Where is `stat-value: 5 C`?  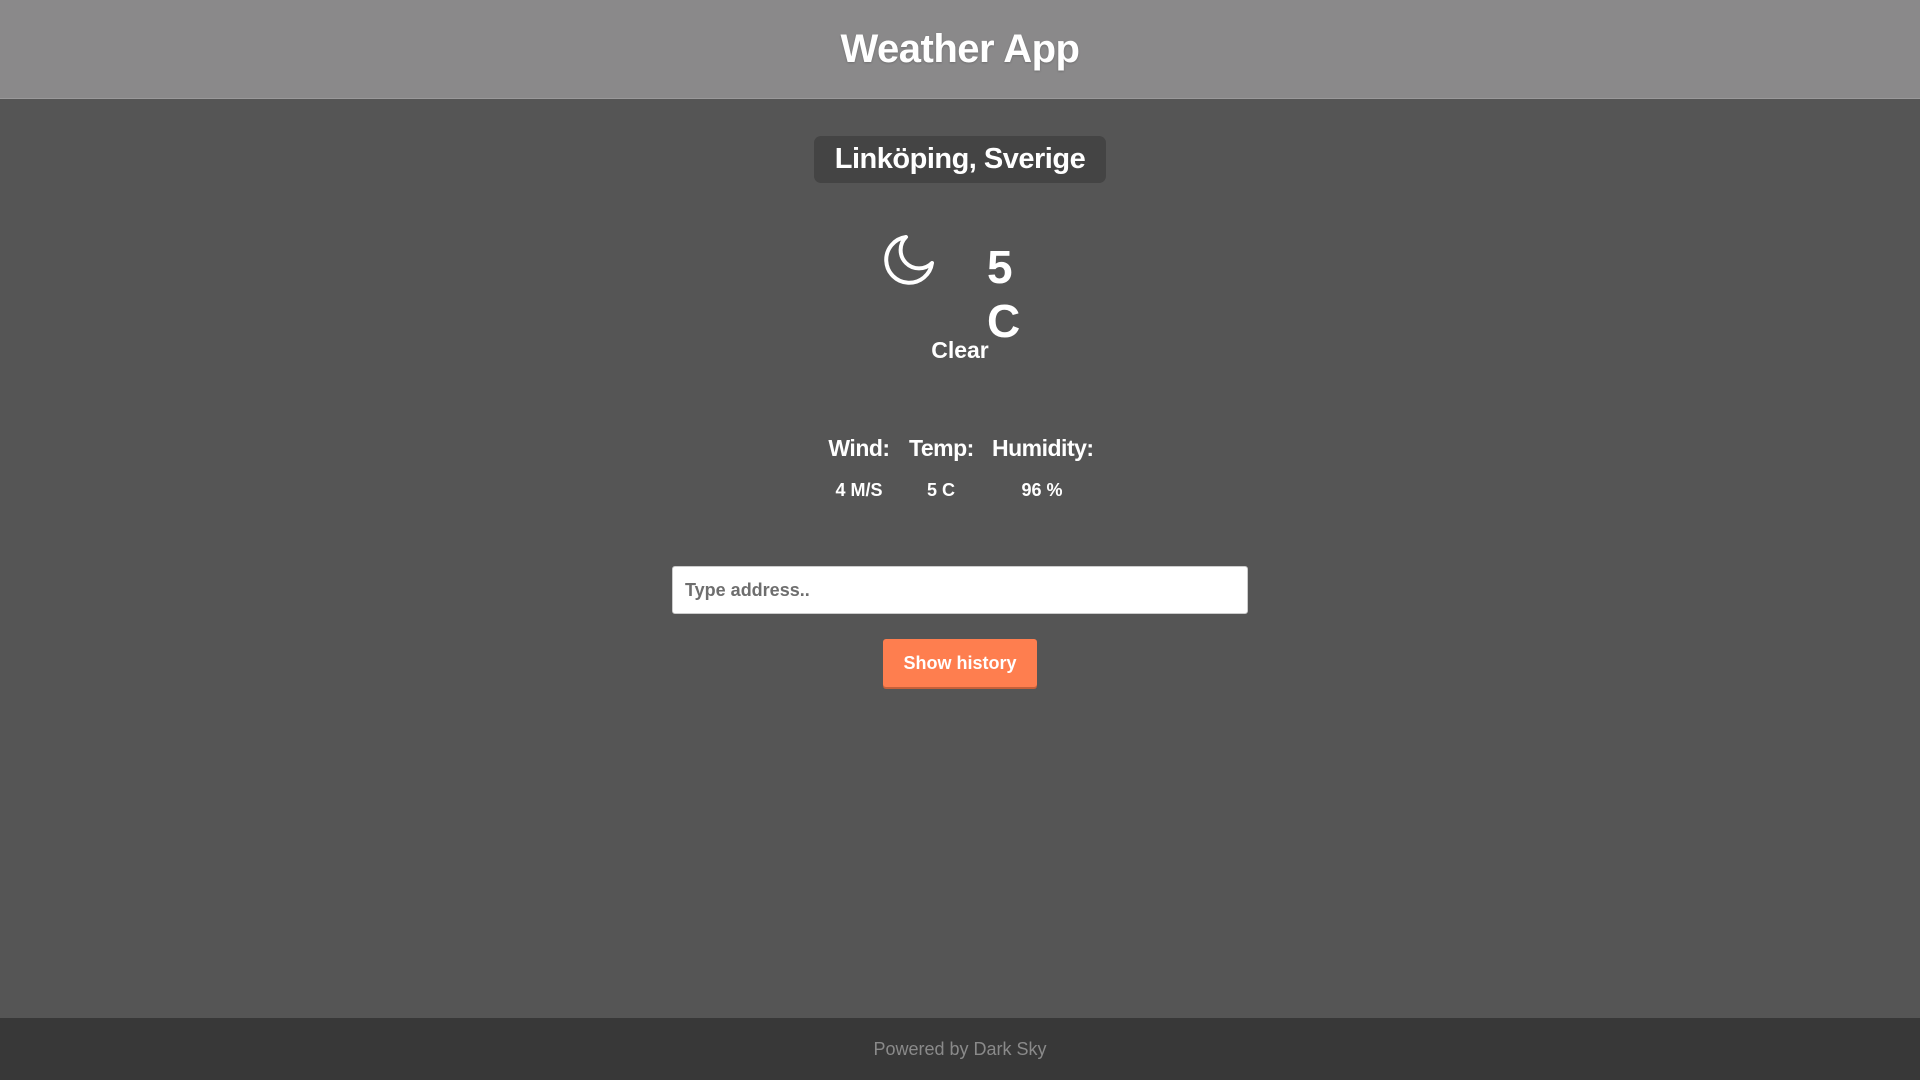 stat-value: 5 C is located at coordinates (940, 490).